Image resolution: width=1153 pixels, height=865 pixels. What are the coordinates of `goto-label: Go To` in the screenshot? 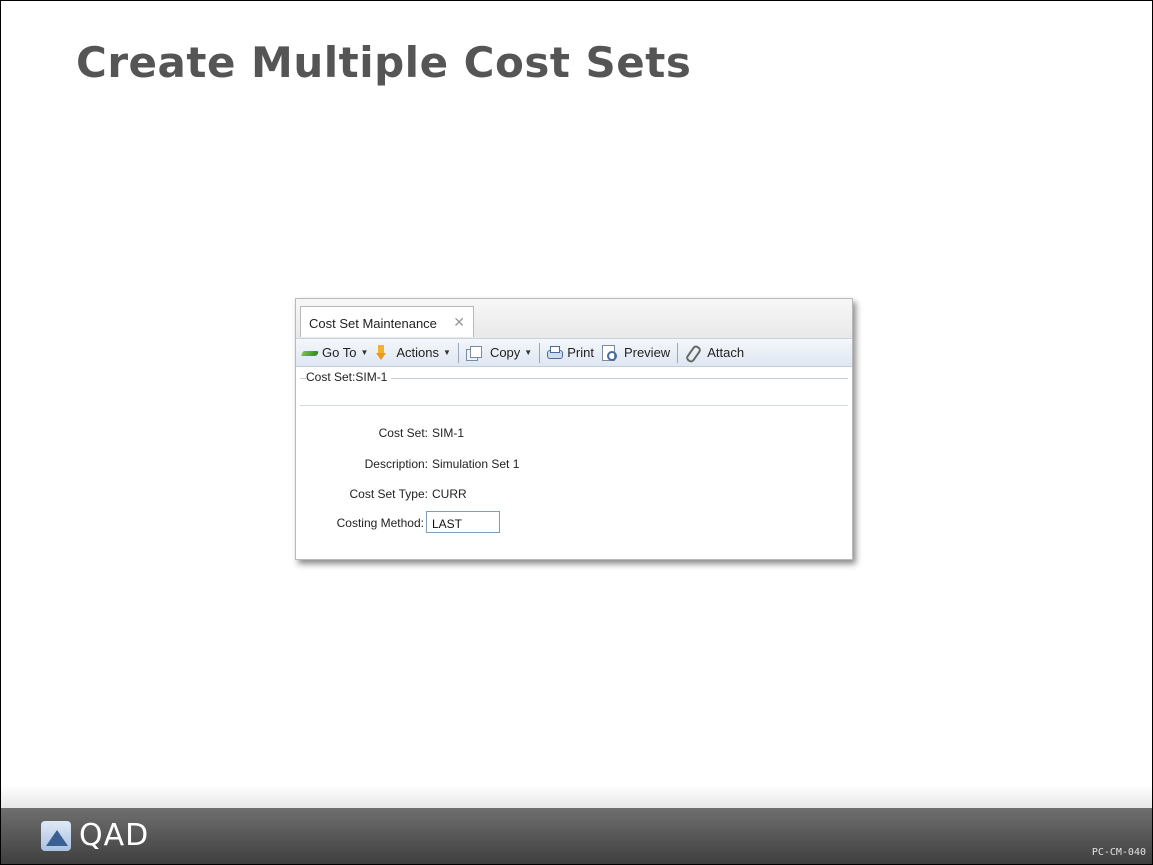 It's located at (339, 352).